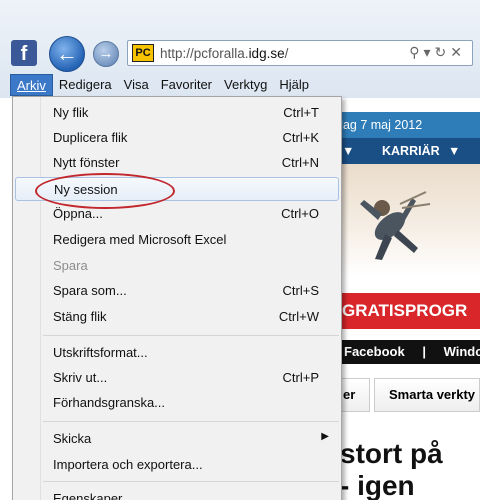 The width and height of the screenshot is (480, 500). What do you see at coordinates (177, 317) in the screenshot?
I see `menu-item-stang-flik: Stäng flik Ctrl+W` at bounding box center [177, 317].